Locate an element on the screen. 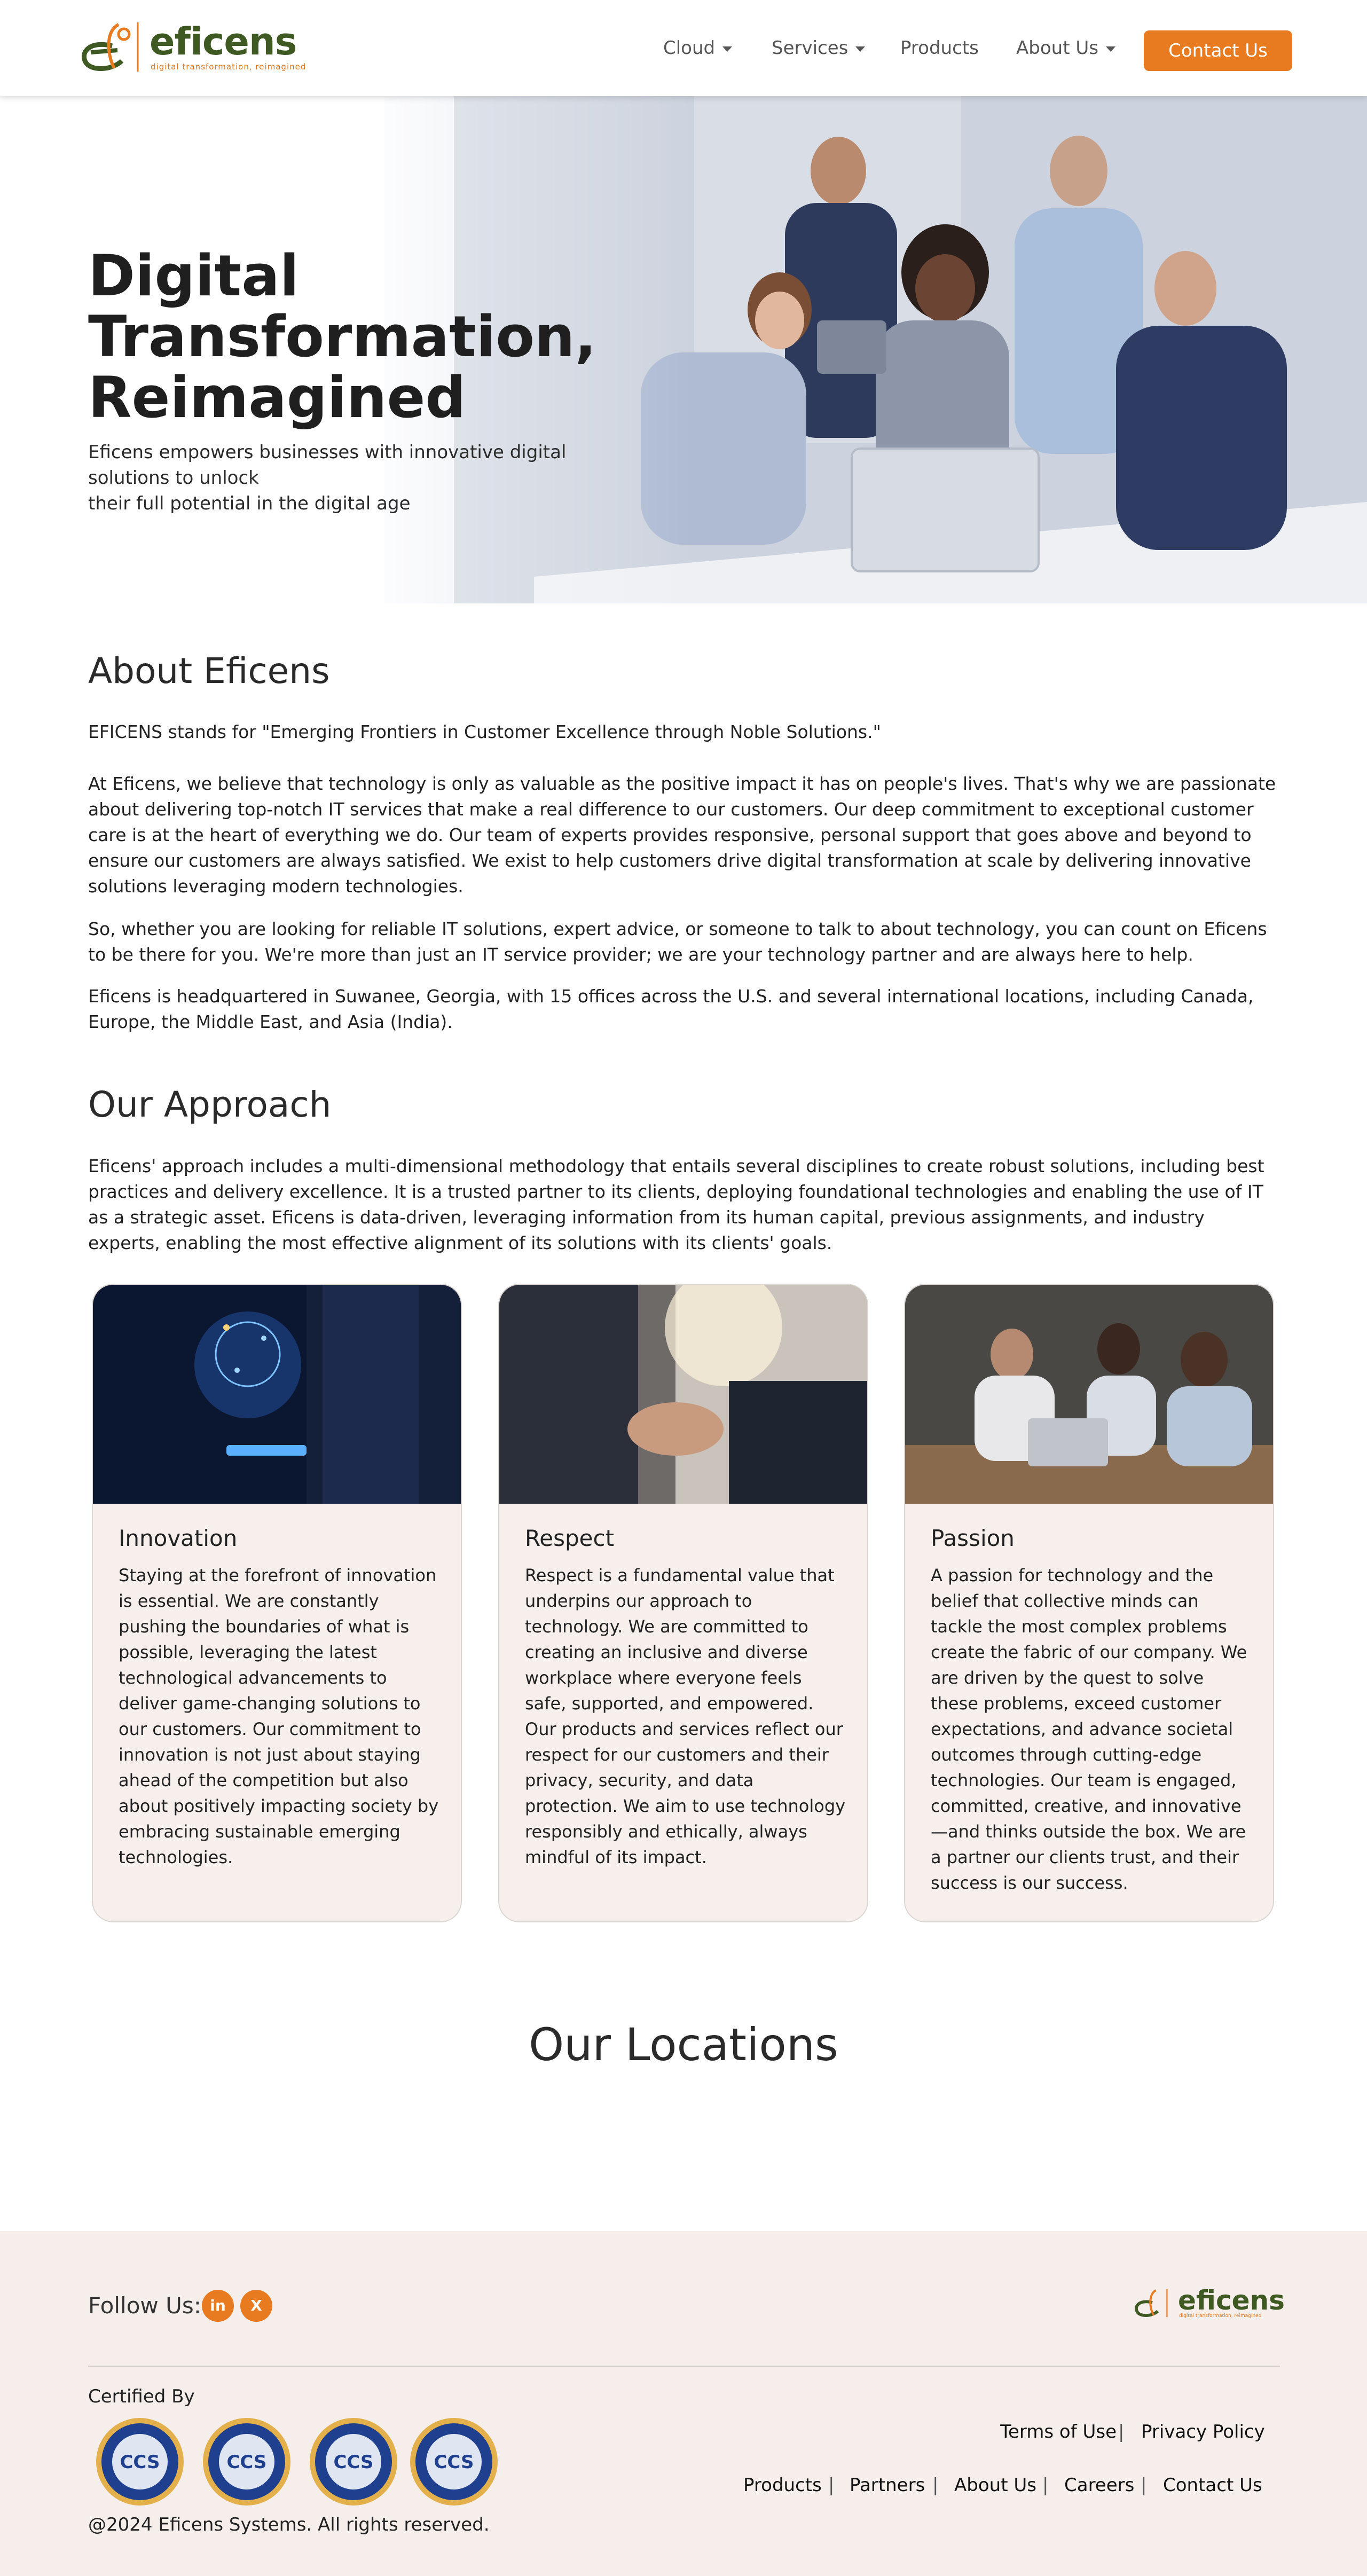 Image resolution: width=1367 pixels, height=2576 pixels. certified-by-label: Certified By is located at coordinates (141, 2397).